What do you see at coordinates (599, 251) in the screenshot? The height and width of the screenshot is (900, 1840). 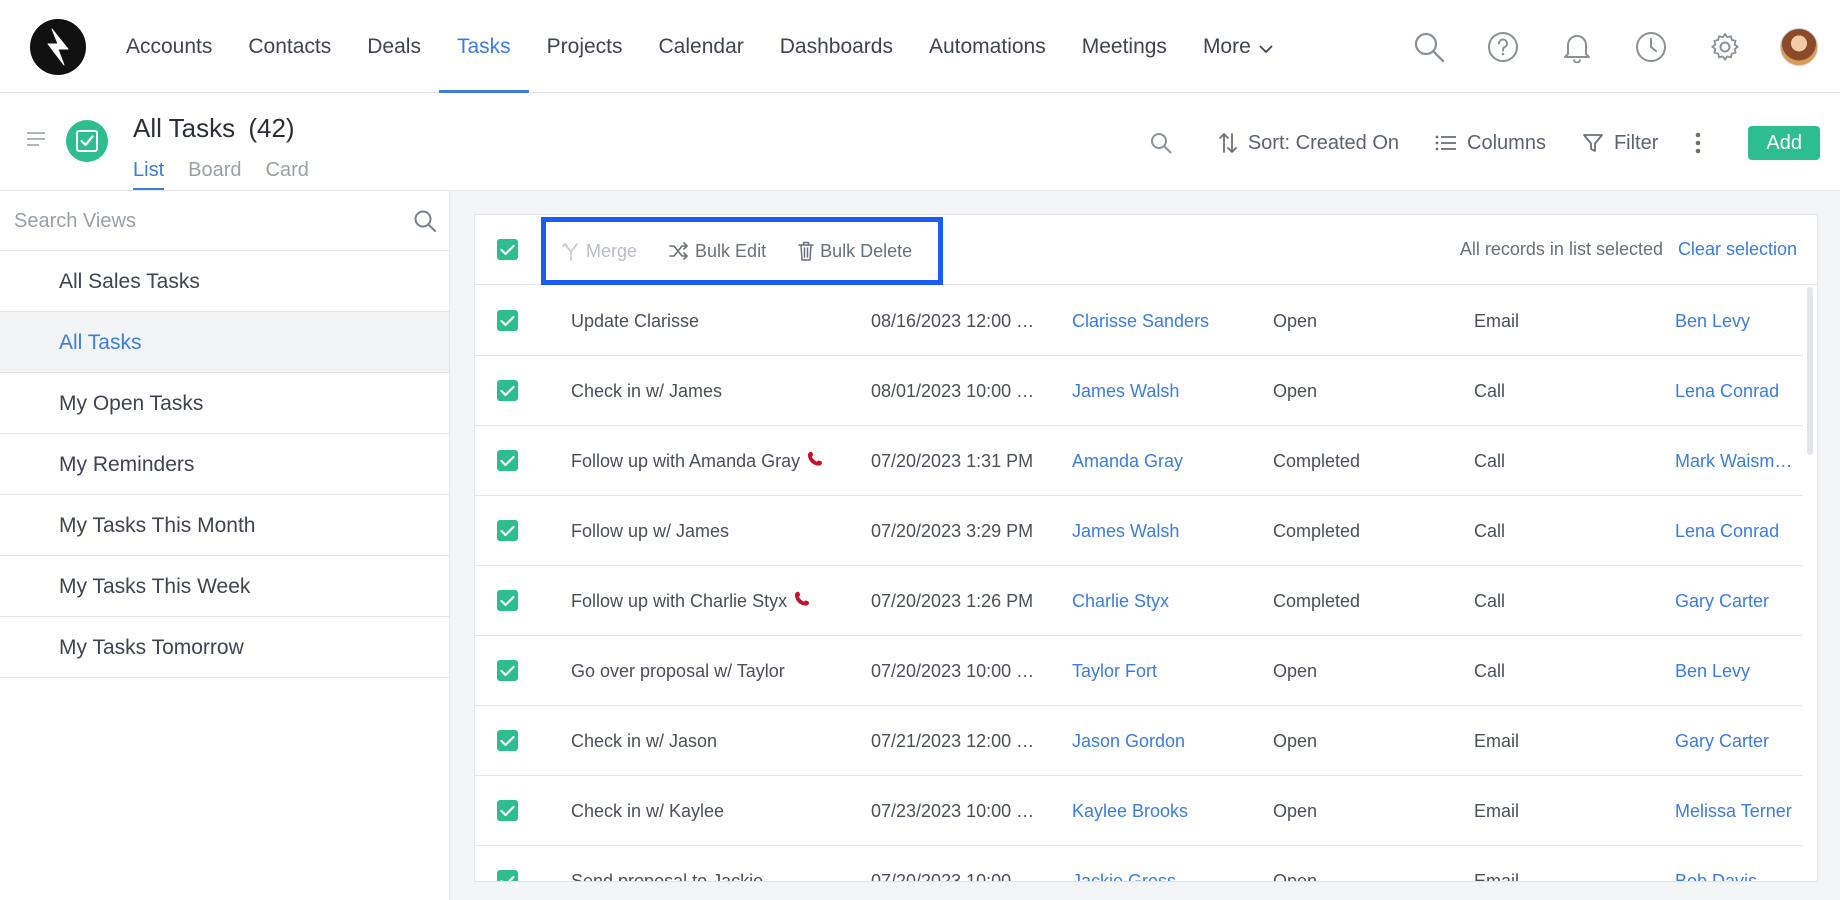 I see `merge-button: Merge` at bounding box center [599, 251].